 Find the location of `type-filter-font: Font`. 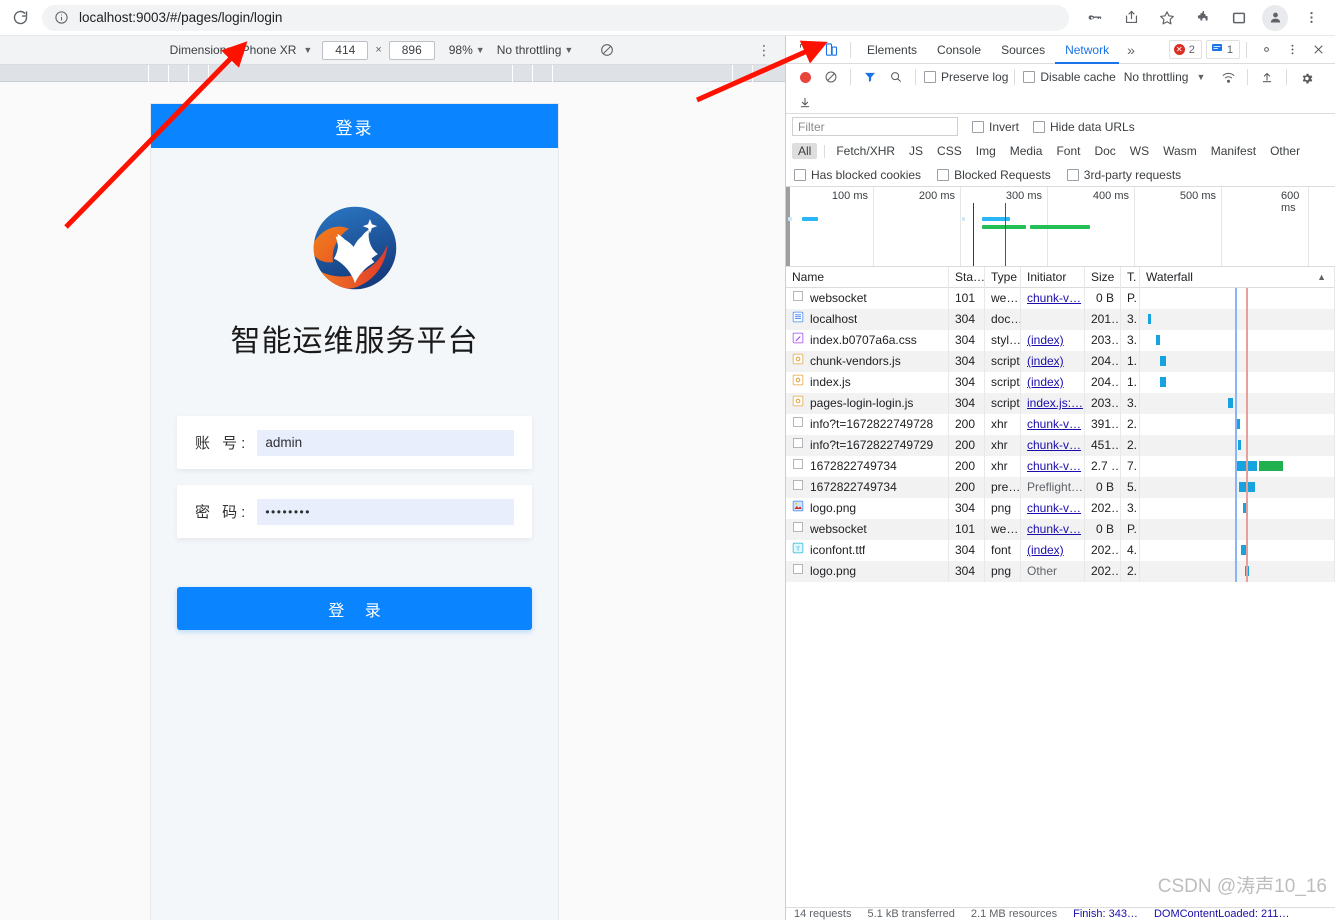

type-filter-font: Font is located at coordinates (1068, 151).